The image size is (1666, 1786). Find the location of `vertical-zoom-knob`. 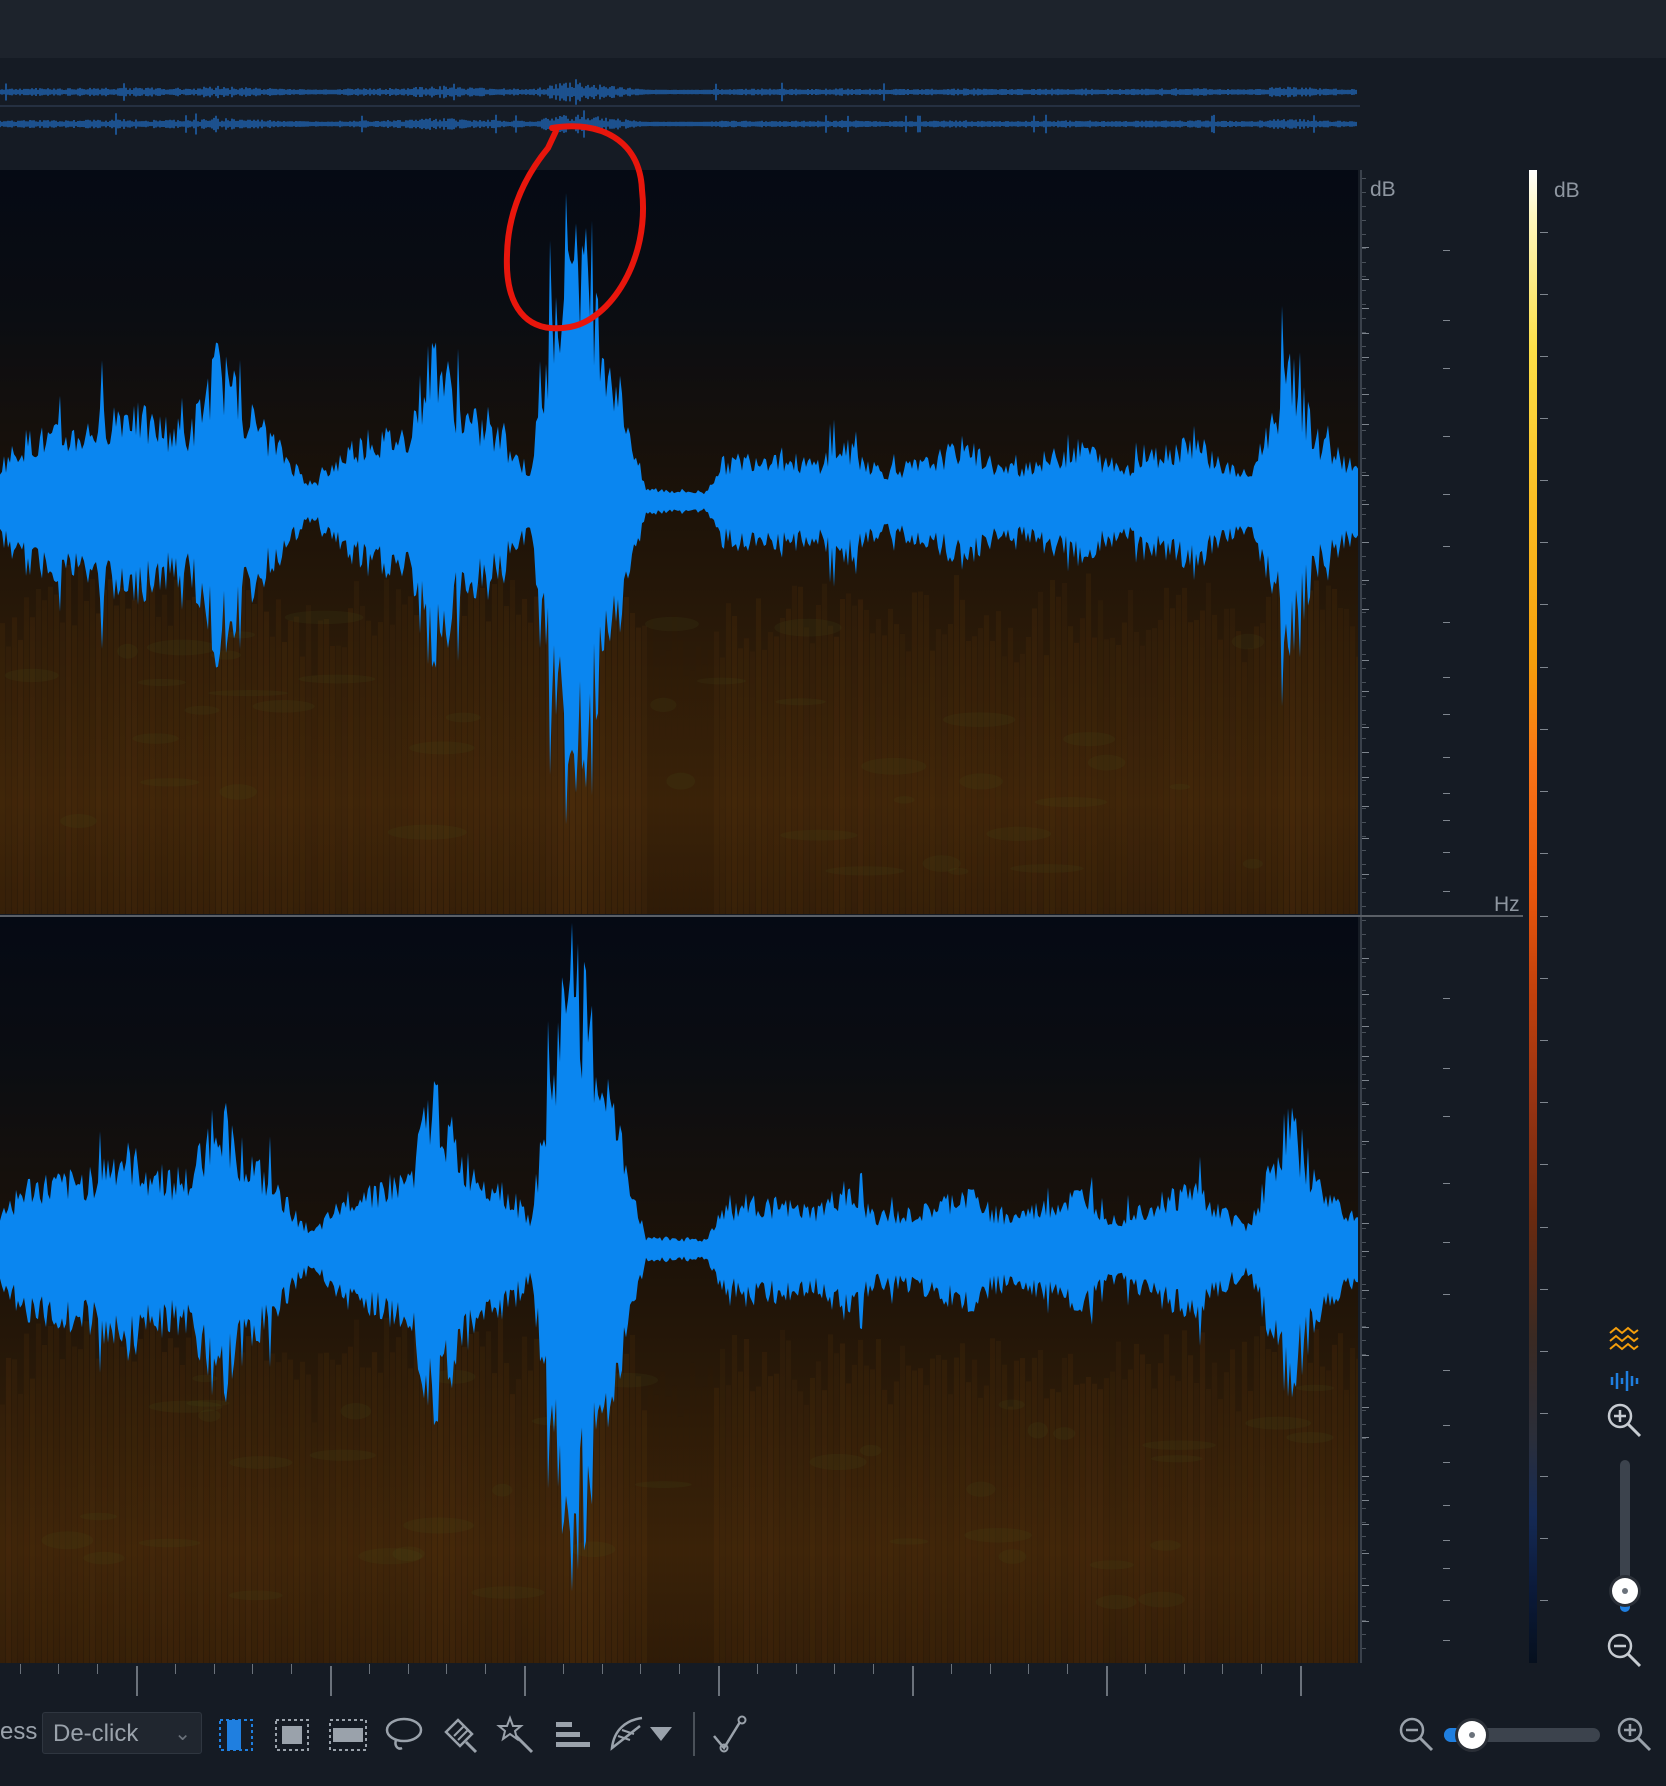

vertical-zoom-knob is located at coordinates (1625, 1591).